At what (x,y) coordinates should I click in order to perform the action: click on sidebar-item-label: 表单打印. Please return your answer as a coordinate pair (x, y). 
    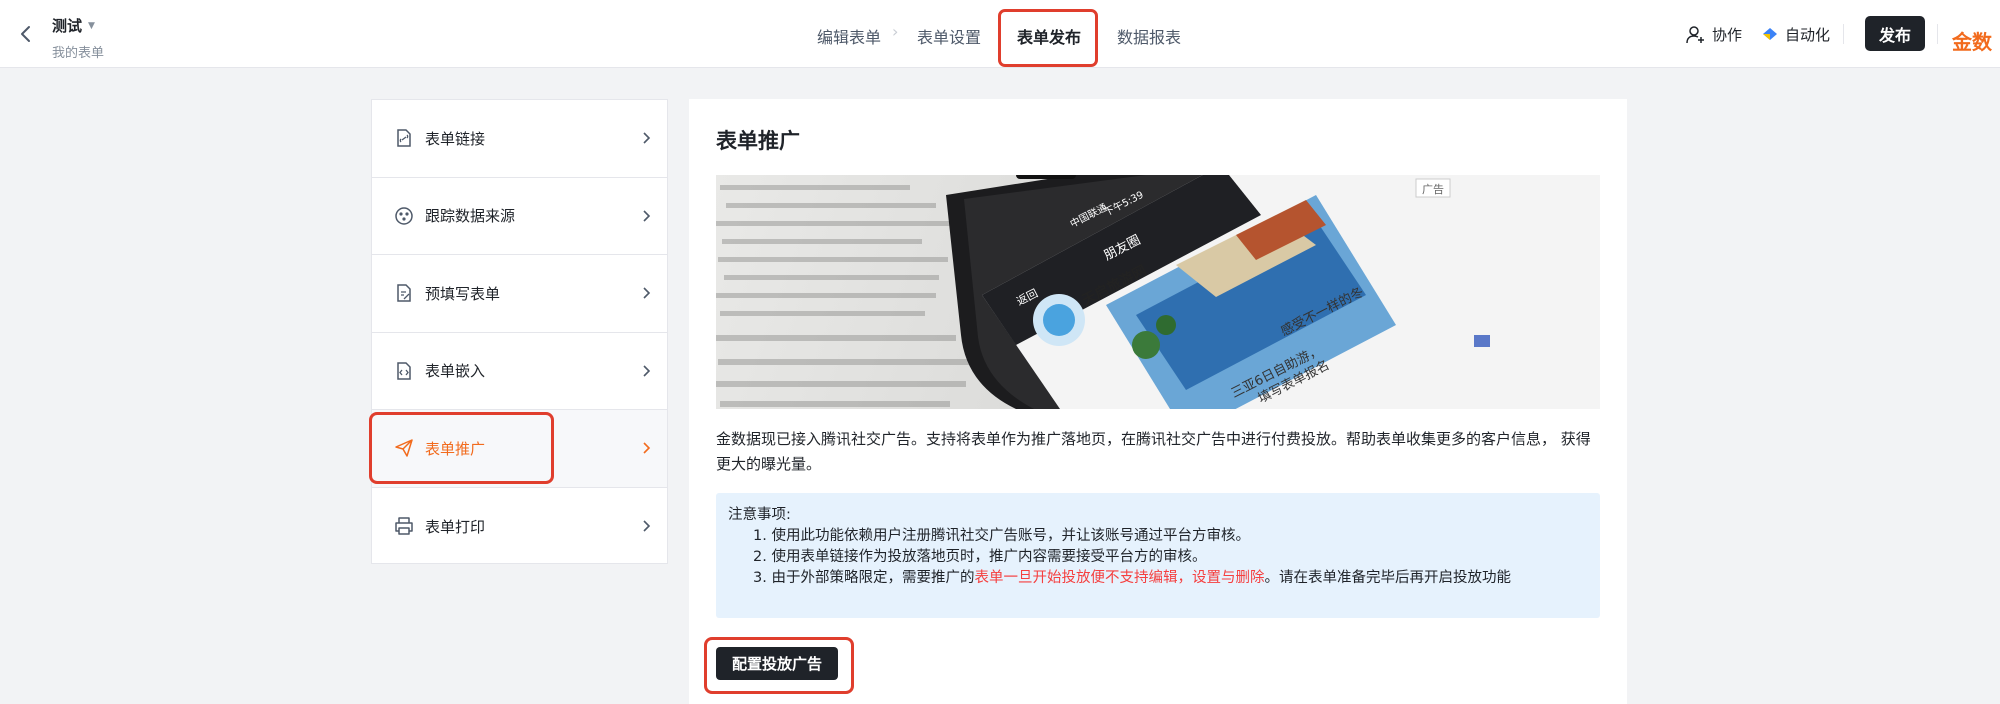
    Looking at the image, I should click on (455, 526).